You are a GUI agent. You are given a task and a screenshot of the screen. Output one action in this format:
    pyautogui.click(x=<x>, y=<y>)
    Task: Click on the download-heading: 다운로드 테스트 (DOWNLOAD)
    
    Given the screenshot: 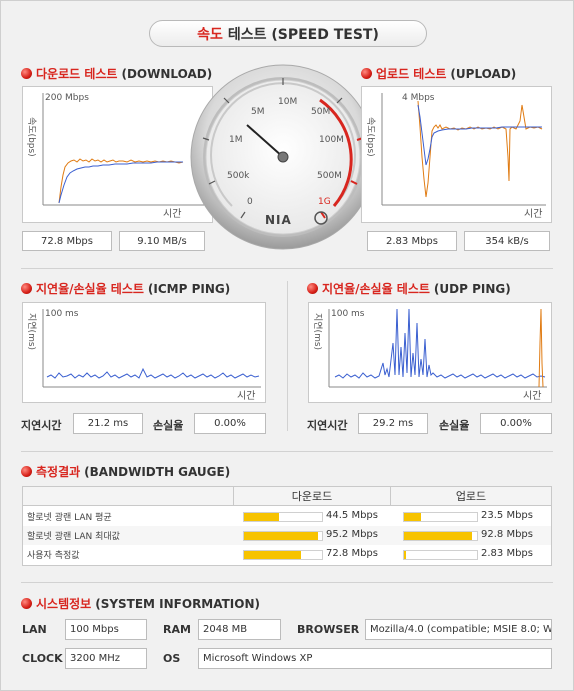 What is the action you would take?
    pyautogui.click(x=116, y=73)
    